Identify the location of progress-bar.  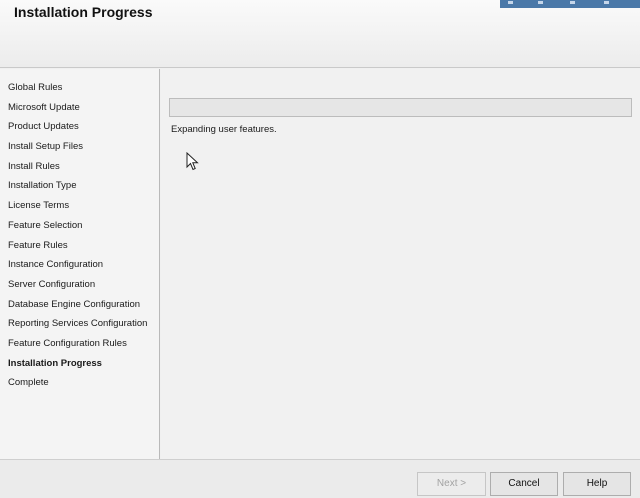
(400, 107).